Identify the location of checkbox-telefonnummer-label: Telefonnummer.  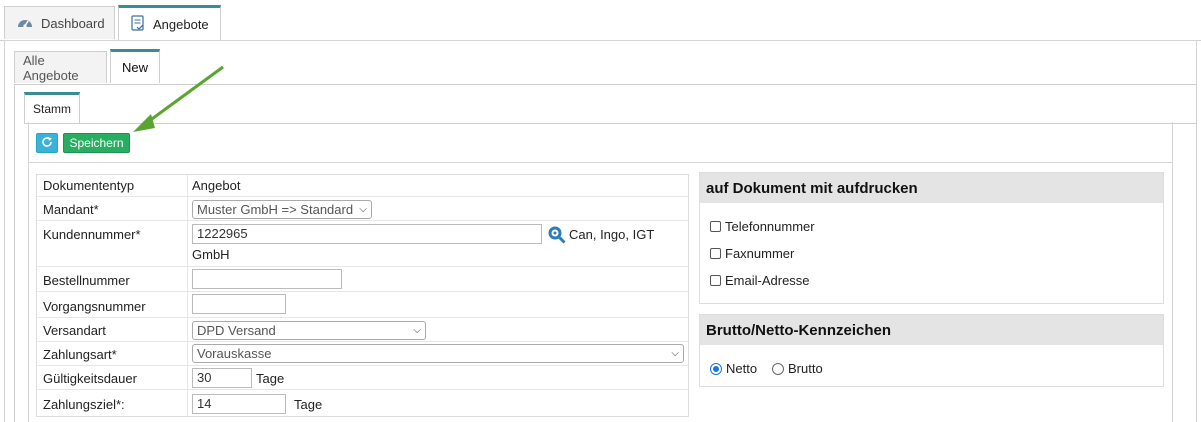
(770, 226).